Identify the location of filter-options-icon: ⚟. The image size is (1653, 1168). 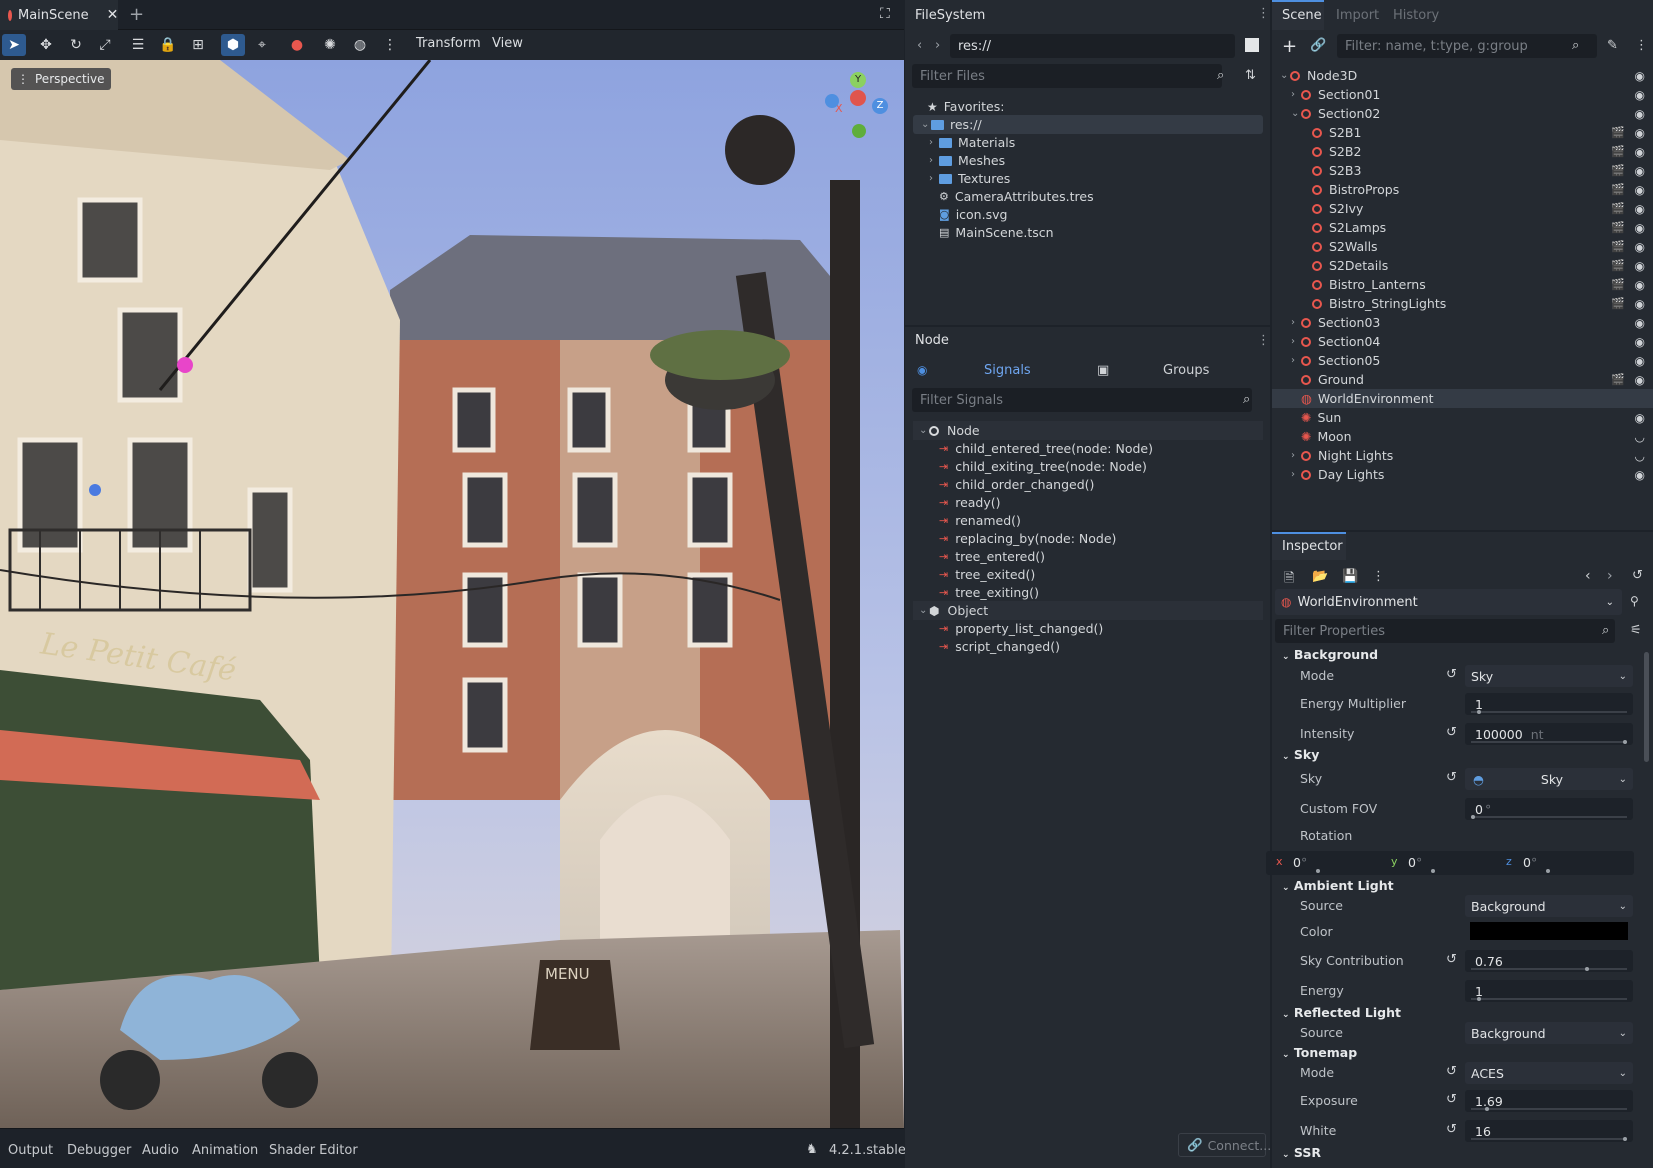
(1636, 630).